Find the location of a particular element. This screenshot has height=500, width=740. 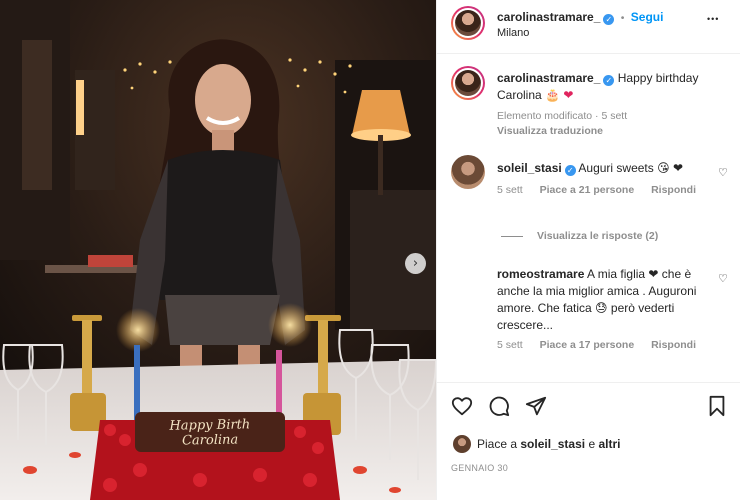

comment-meta: 5 sett Piace a 17 persone Rispondi is located at coordinates (596, 345).